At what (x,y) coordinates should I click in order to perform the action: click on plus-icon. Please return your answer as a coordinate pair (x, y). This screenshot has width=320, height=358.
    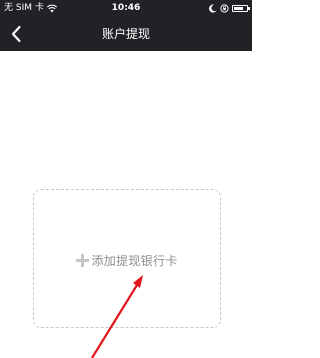
    Looking at the image, I should click on (83, 260).